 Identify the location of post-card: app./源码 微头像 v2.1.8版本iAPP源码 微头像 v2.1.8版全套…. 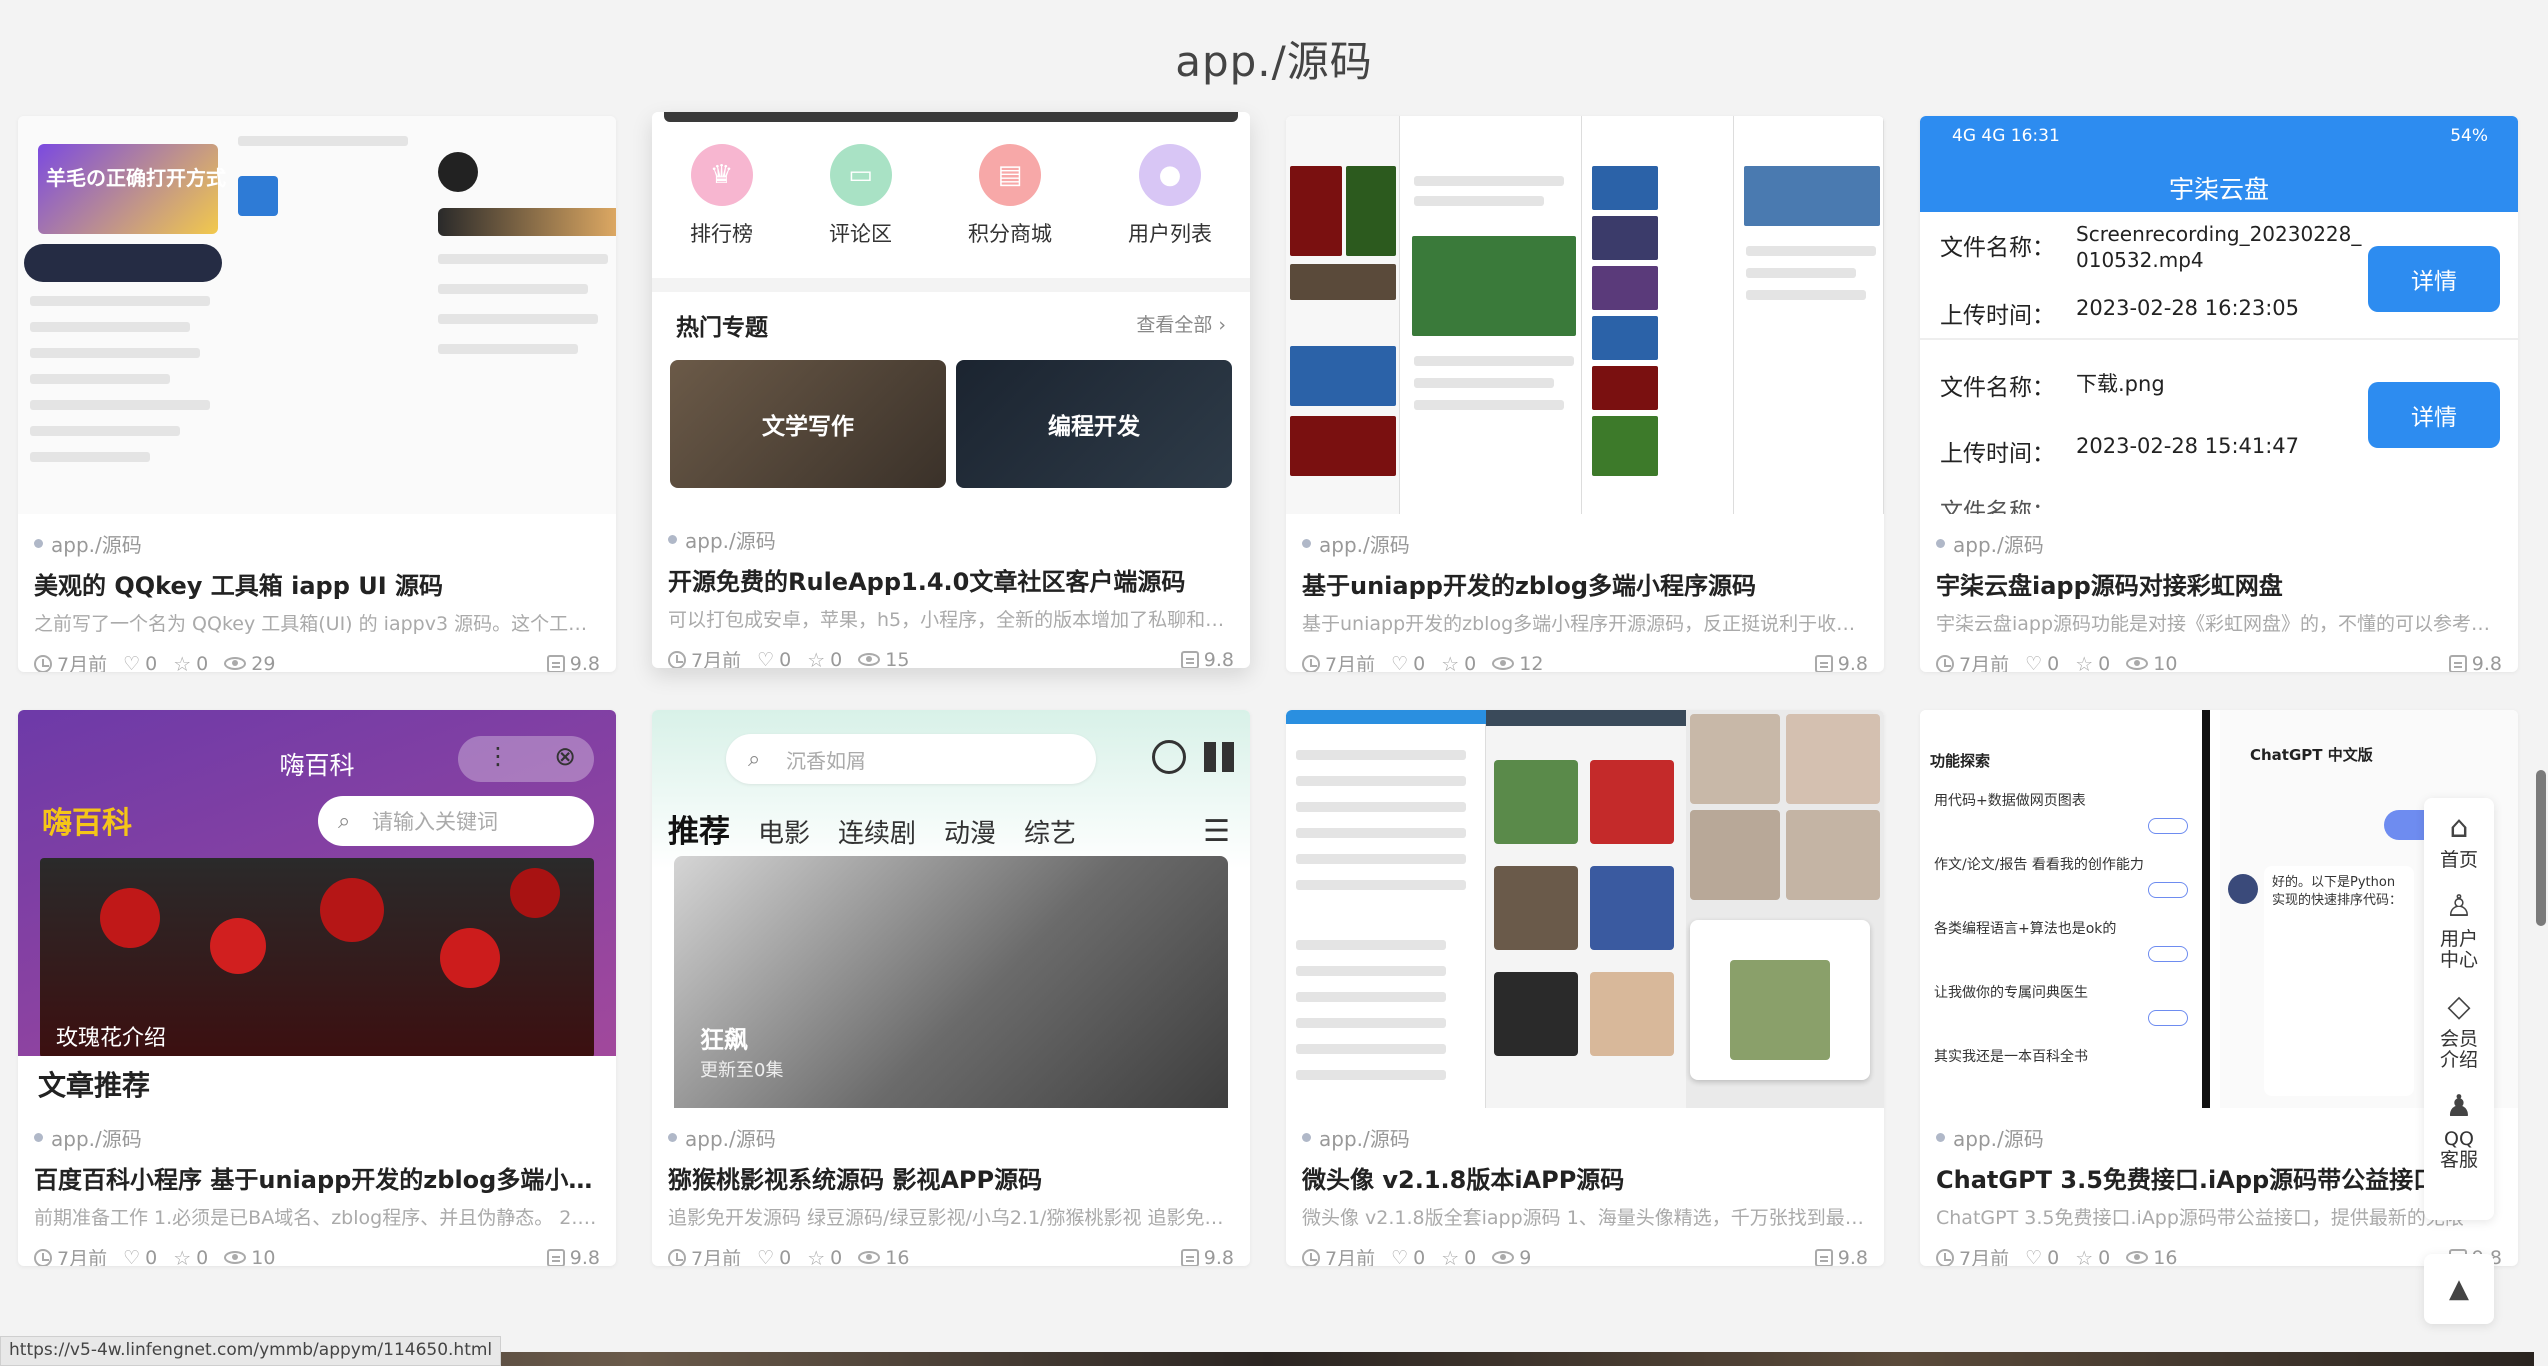
(1585, 988).